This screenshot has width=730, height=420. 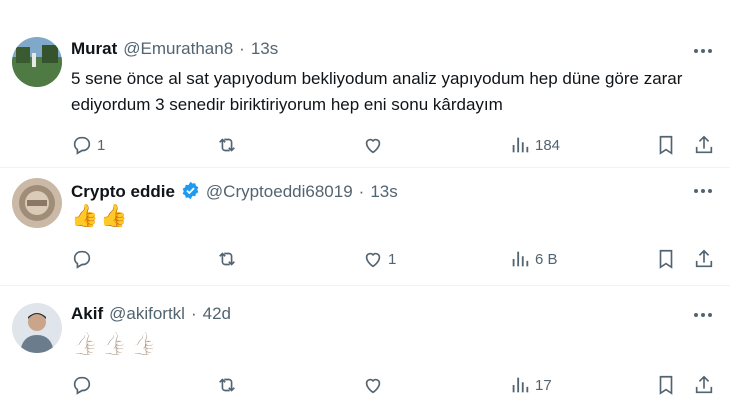 I want to click on tweet-emojis: 👍👍, so click(x=100, y=216).